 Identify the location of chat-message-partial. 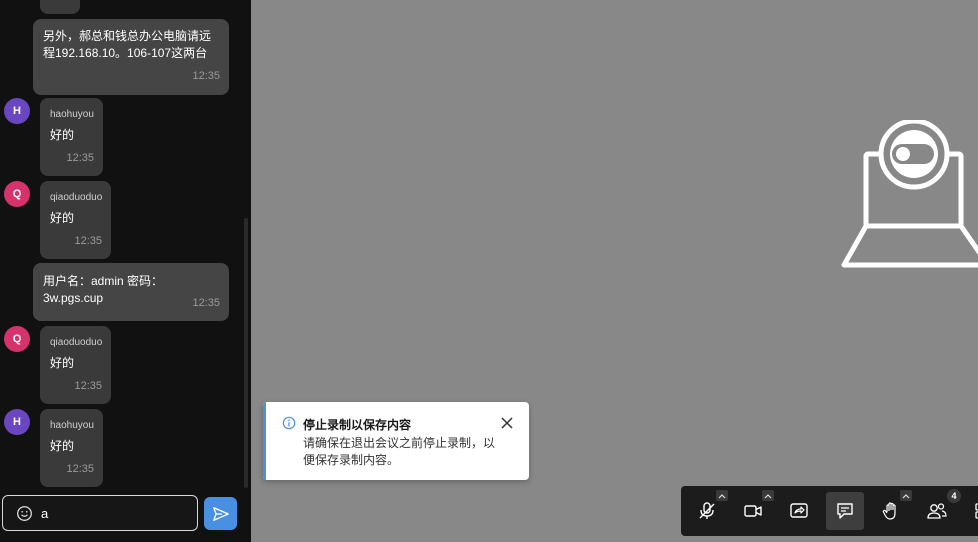
(60, 7).